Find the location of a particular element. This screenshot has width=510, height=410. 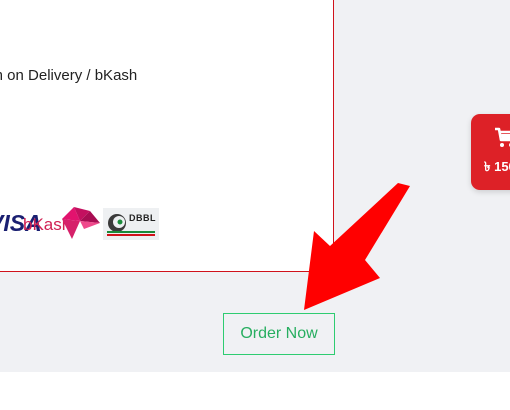

floating-cart-button: ৳ 1500 is located at coordinates (490, 152).